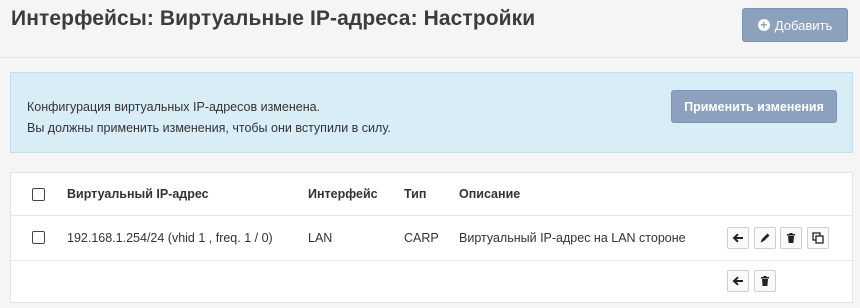 This screenshot has width=860, height=308. Describe the element at coordinates (415, 194) in the screenshot. I see `column-header-type: Тип` at that location.